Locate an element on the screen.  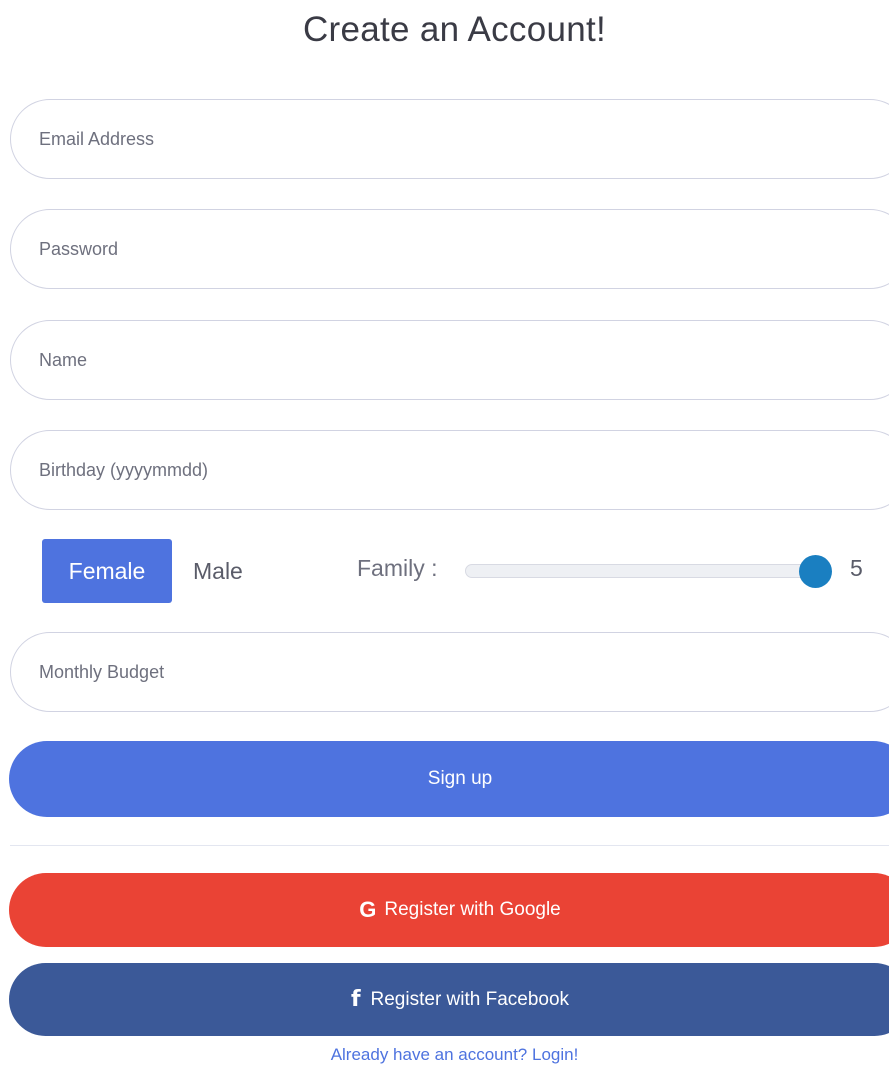
name-field is located at coordinates (449, 360).